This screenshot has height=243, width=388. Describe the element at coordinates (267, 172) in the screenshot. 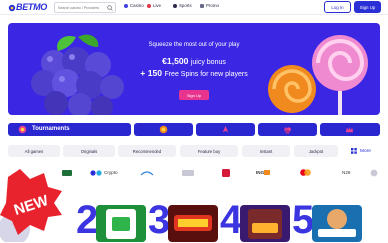

I see `lion-icon` at that location.